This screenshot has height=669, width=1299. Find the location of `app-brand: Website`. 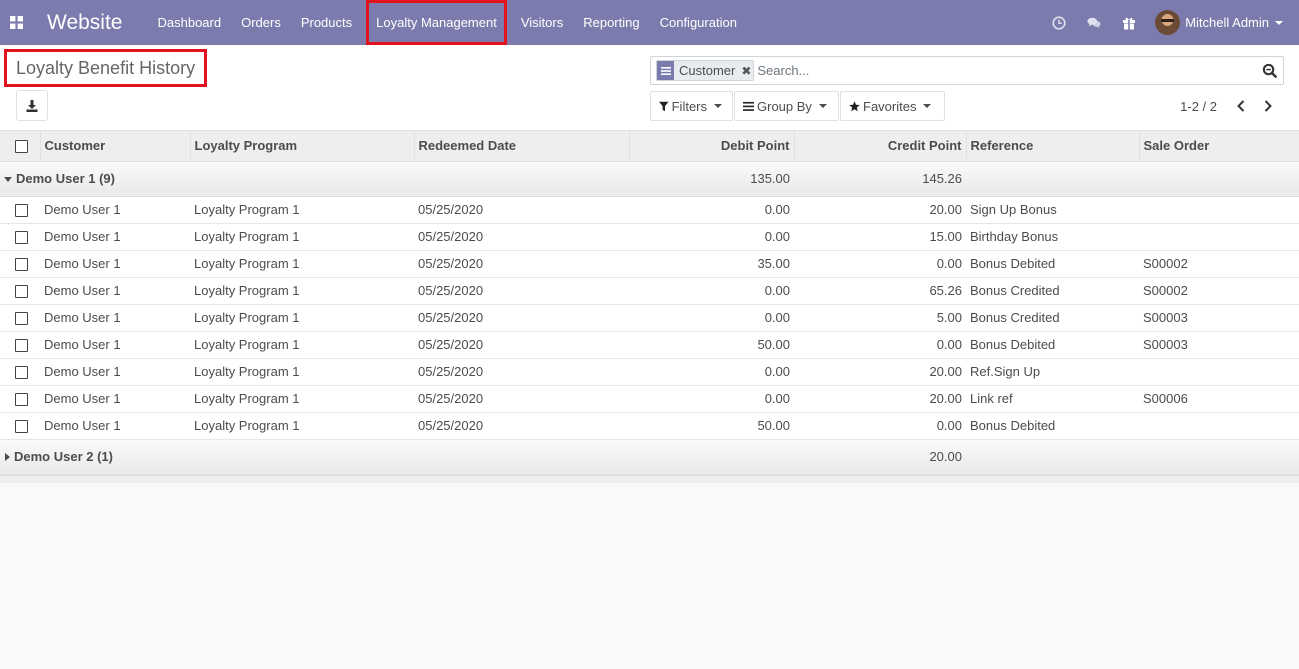

app-brand: Website is located at coordinates (84, 23).